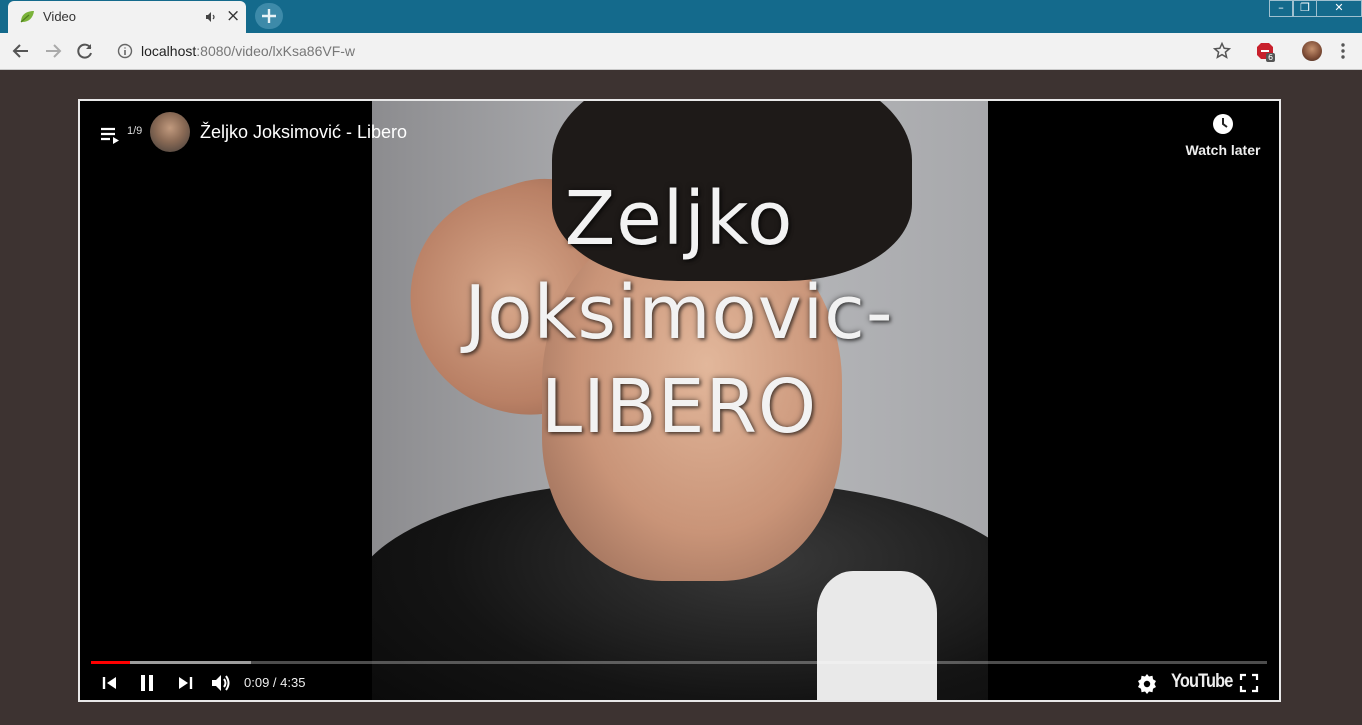 This screenshot has width=1362, height=725. What do you see at coordinates (1222, 51) in the screenshot?
I see `star-icon` at bounding box center [1222, 51].